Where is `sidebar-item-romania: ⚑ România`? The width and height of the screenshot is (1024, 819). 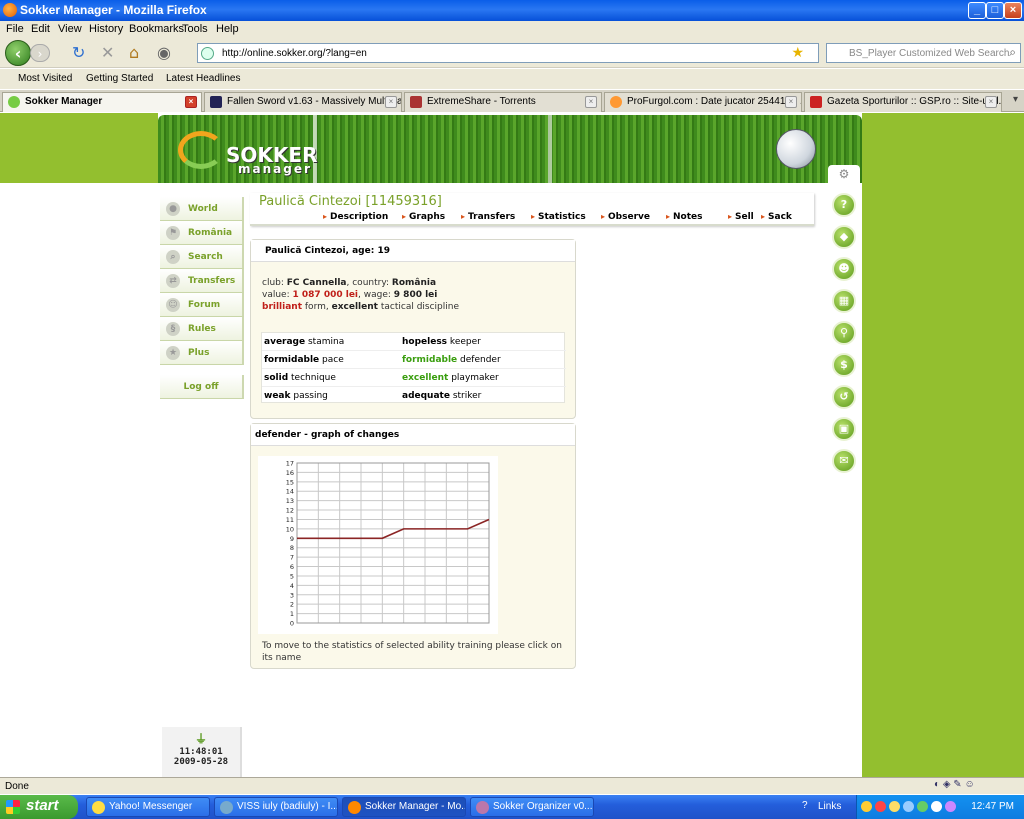
sidebar-item-romania: ⚑ România is located at coordinates (202, 233).